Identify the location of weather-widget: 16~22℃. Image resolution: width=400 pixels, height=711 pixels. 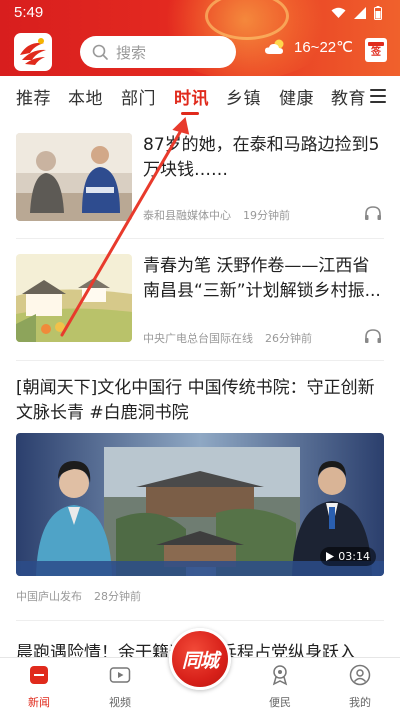
(308, 47).